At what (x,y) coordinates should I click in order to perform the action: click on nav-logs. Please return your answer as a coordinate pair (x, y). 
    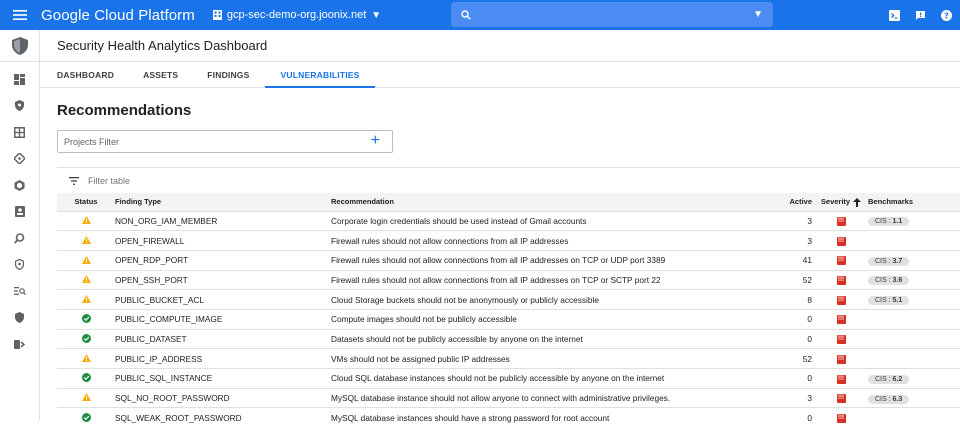
    Looking at the image, I should click on (19, 291).